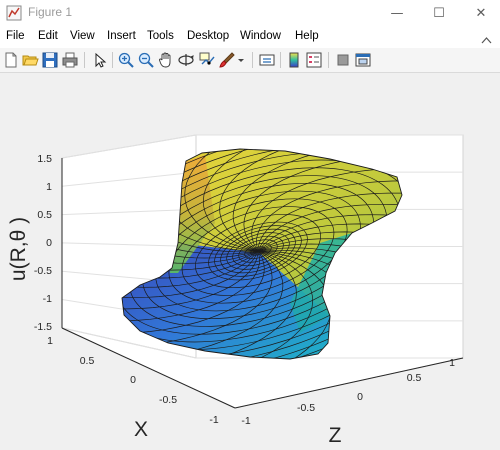  Describe the element at coordinates (168, 400) in the screenshot. I see `x-tick-label: -0.5` at that location.